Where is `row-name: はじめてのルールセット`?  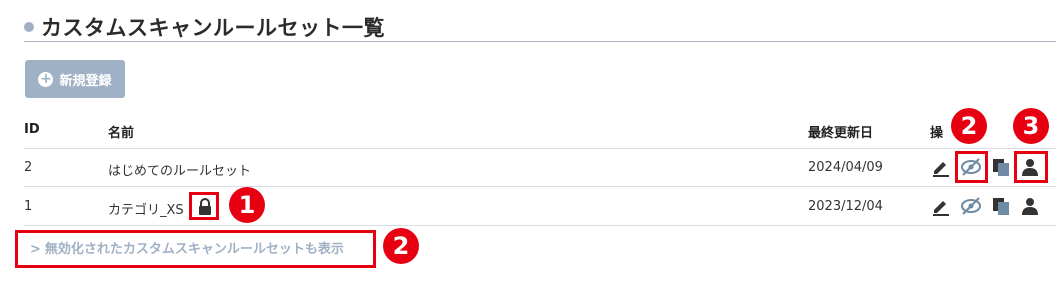 row-name: はじめてのルールセット is located at coordinates (179, 169).